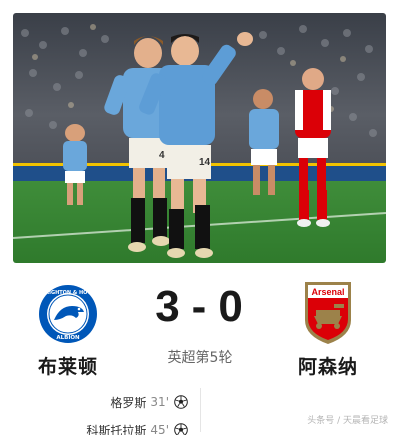 The image size is (400, 435). I want to click on final-score: 3-0, so click(200, 307).